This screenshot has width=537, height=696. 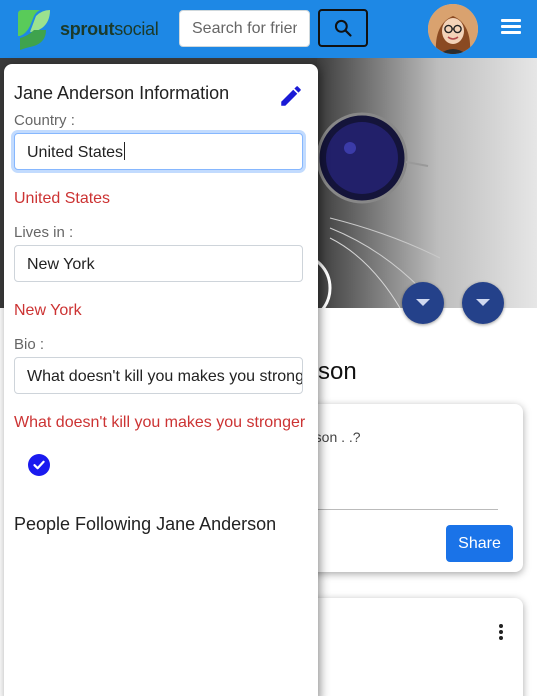 I want to click on profile-dropdown-button, so click(x=483, y=303).